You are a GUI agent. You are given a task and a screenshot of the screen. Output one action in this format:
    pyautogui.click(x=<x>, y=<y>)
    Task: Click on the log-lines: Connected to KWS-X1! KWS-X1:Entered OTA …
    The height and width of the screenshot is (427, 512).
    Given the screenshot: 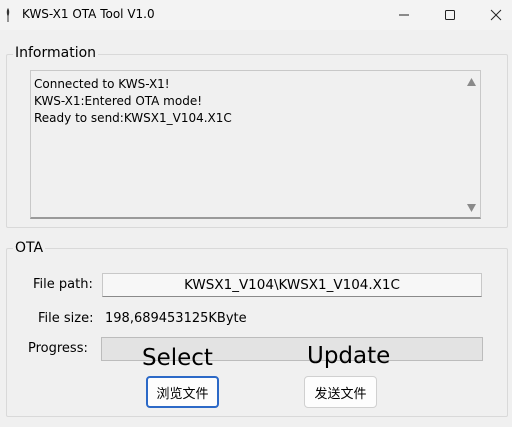 What is the action you would take?
    pyautogui.click(x=133, y=101)
    